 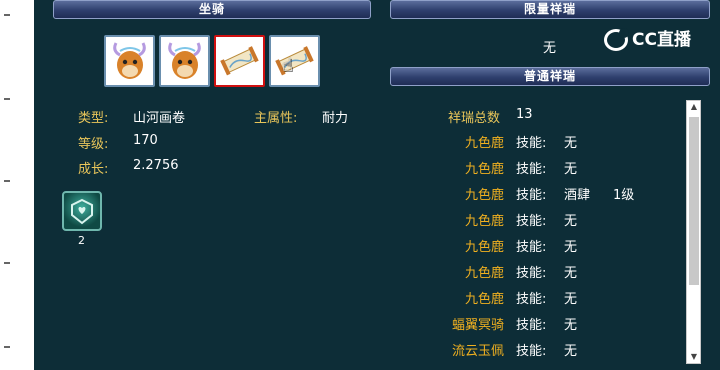 I want to click on auspicious-total-label: 祥瑞总数, so click(x=474, y=118).